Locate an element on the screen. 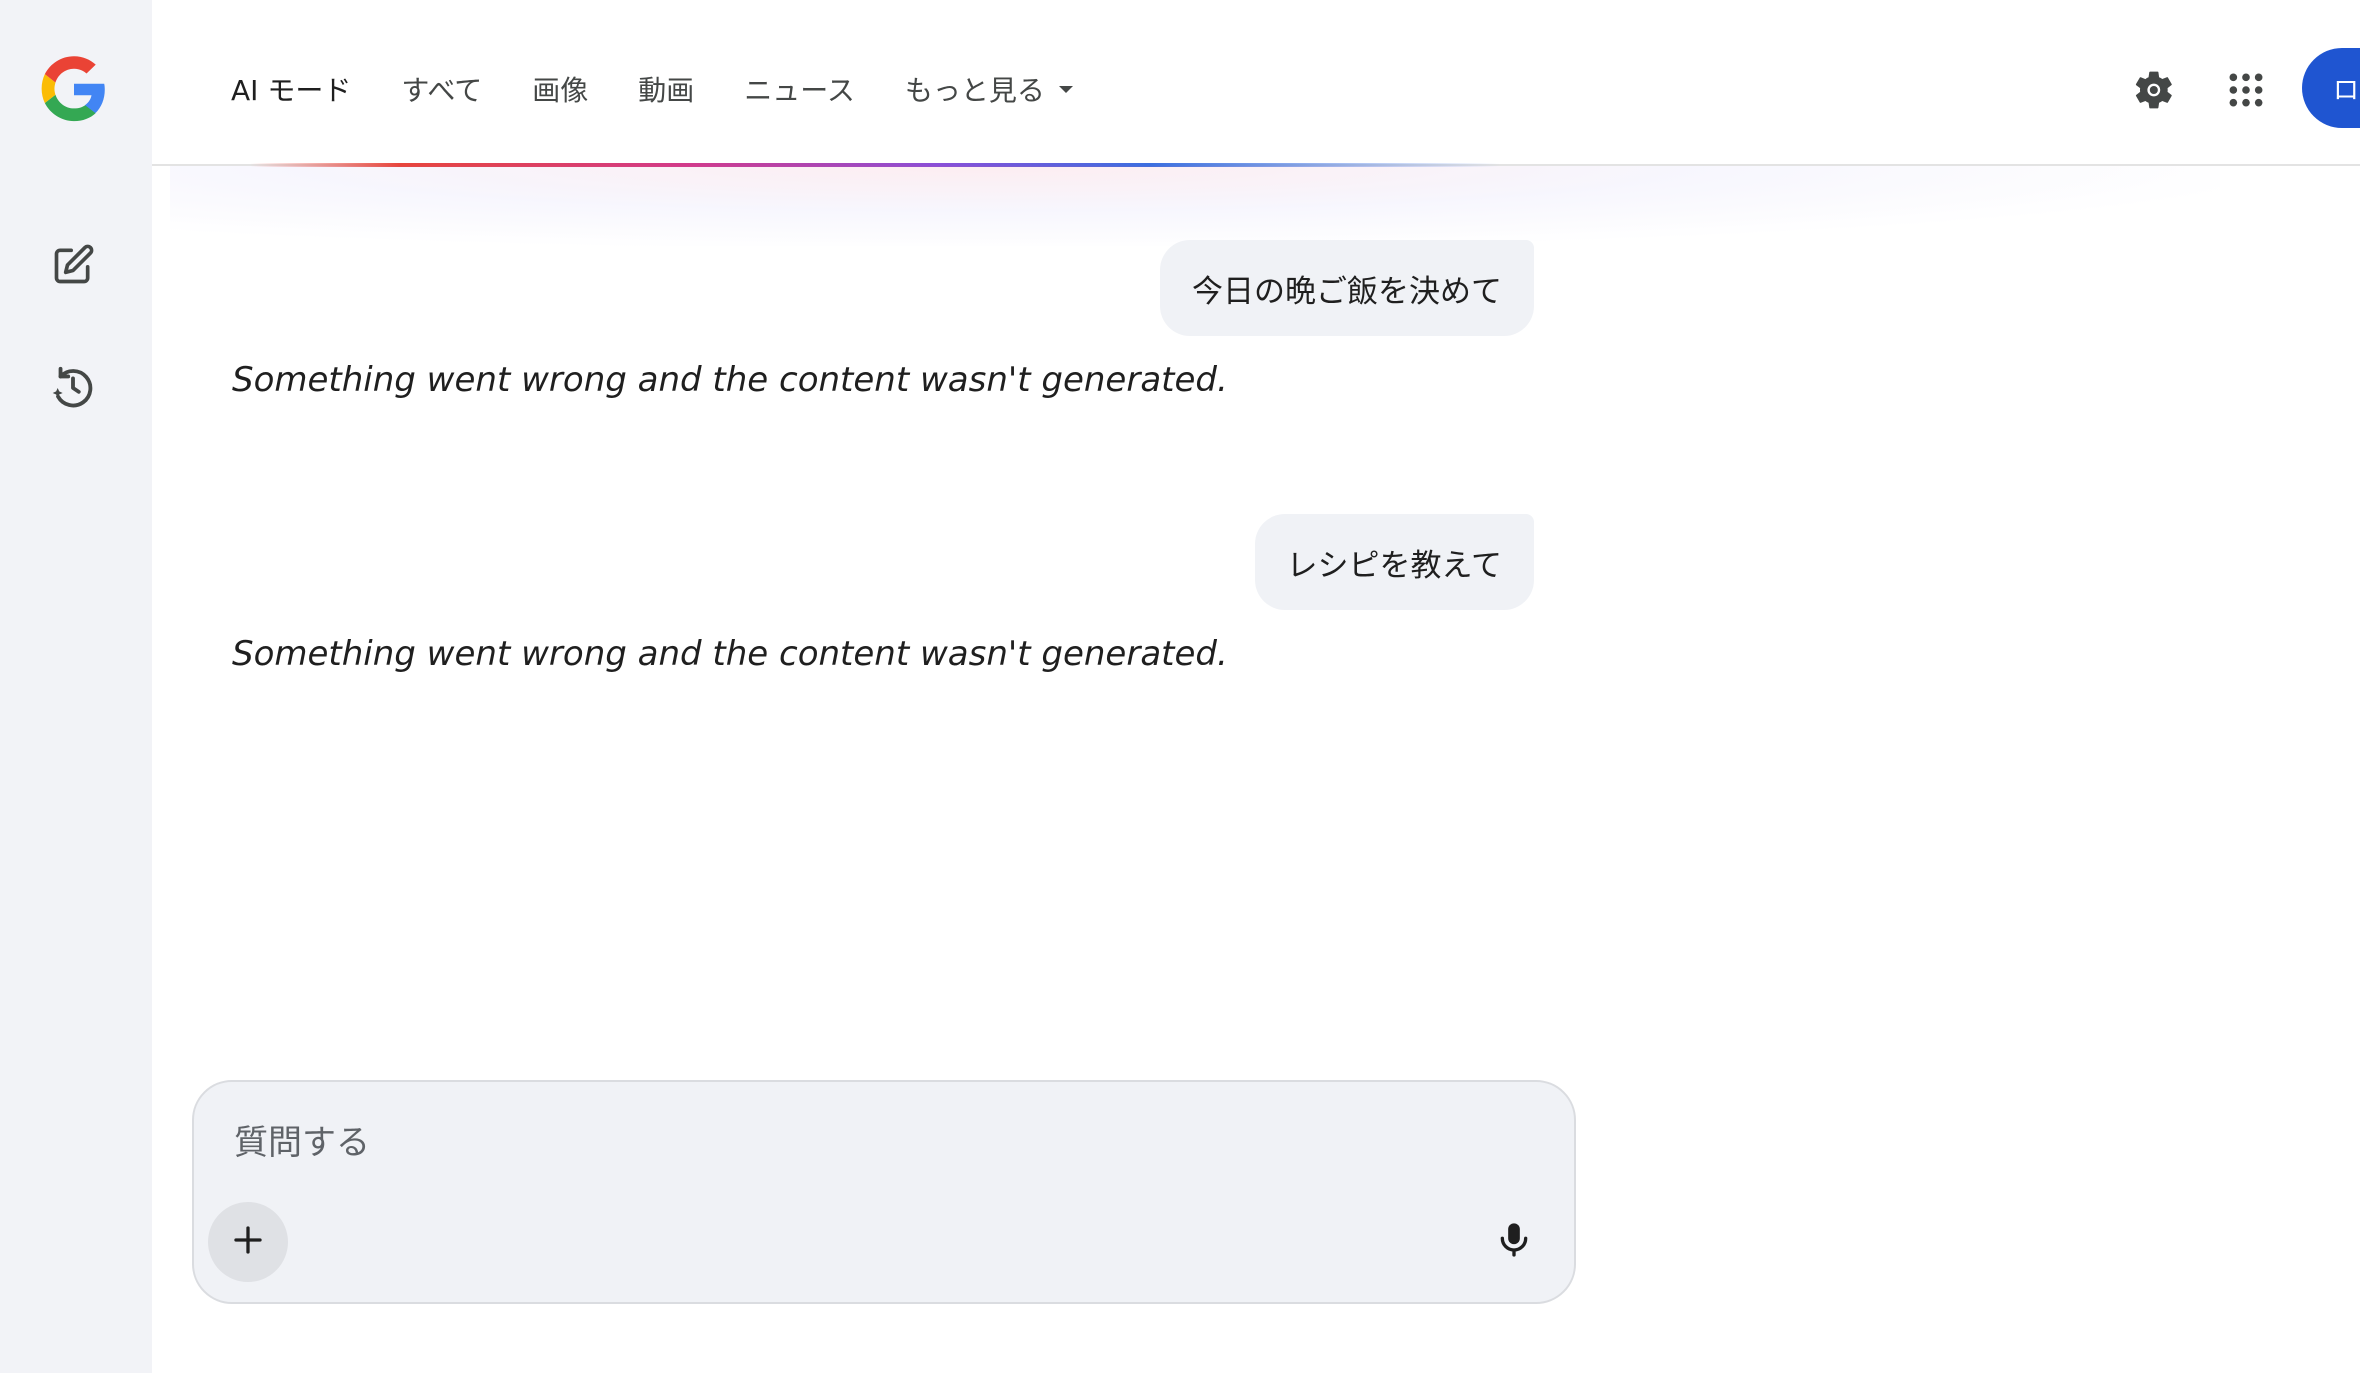 The image size is (2360, 1373). tab-label: AI モード is located at coordinates (291, 90).